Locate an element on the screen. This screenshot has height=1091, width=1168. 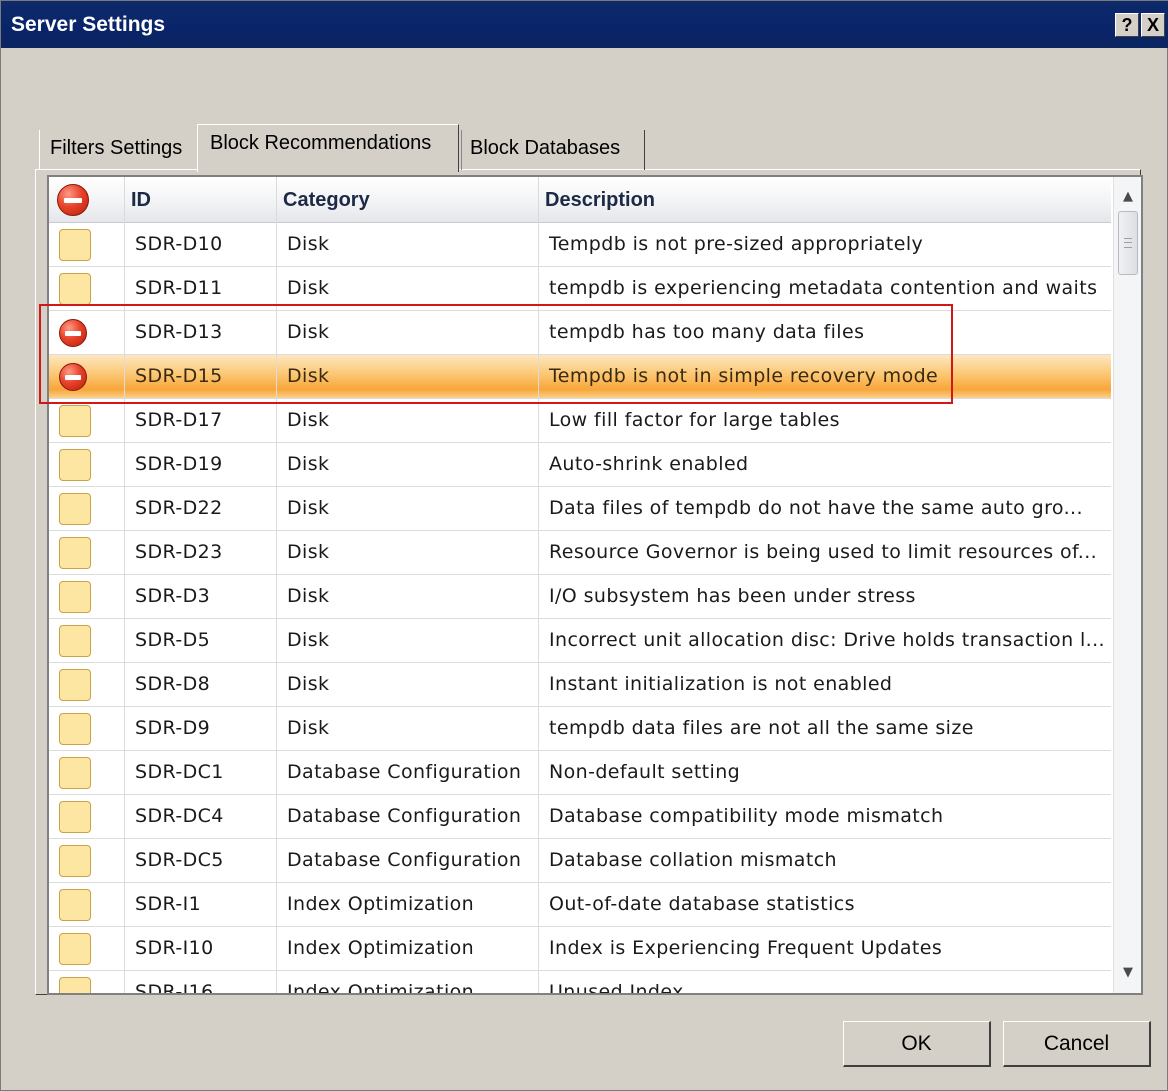
help-button: ? is located at coordinates (1127, 25).